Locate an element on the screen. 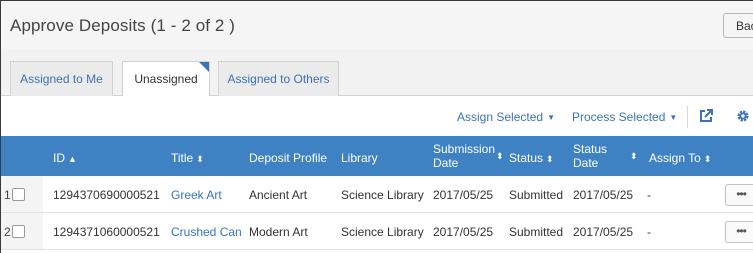 This screenshot has width=753, height=253. col-header-submission-date: Submission Date is located at coordinates (464, 156).